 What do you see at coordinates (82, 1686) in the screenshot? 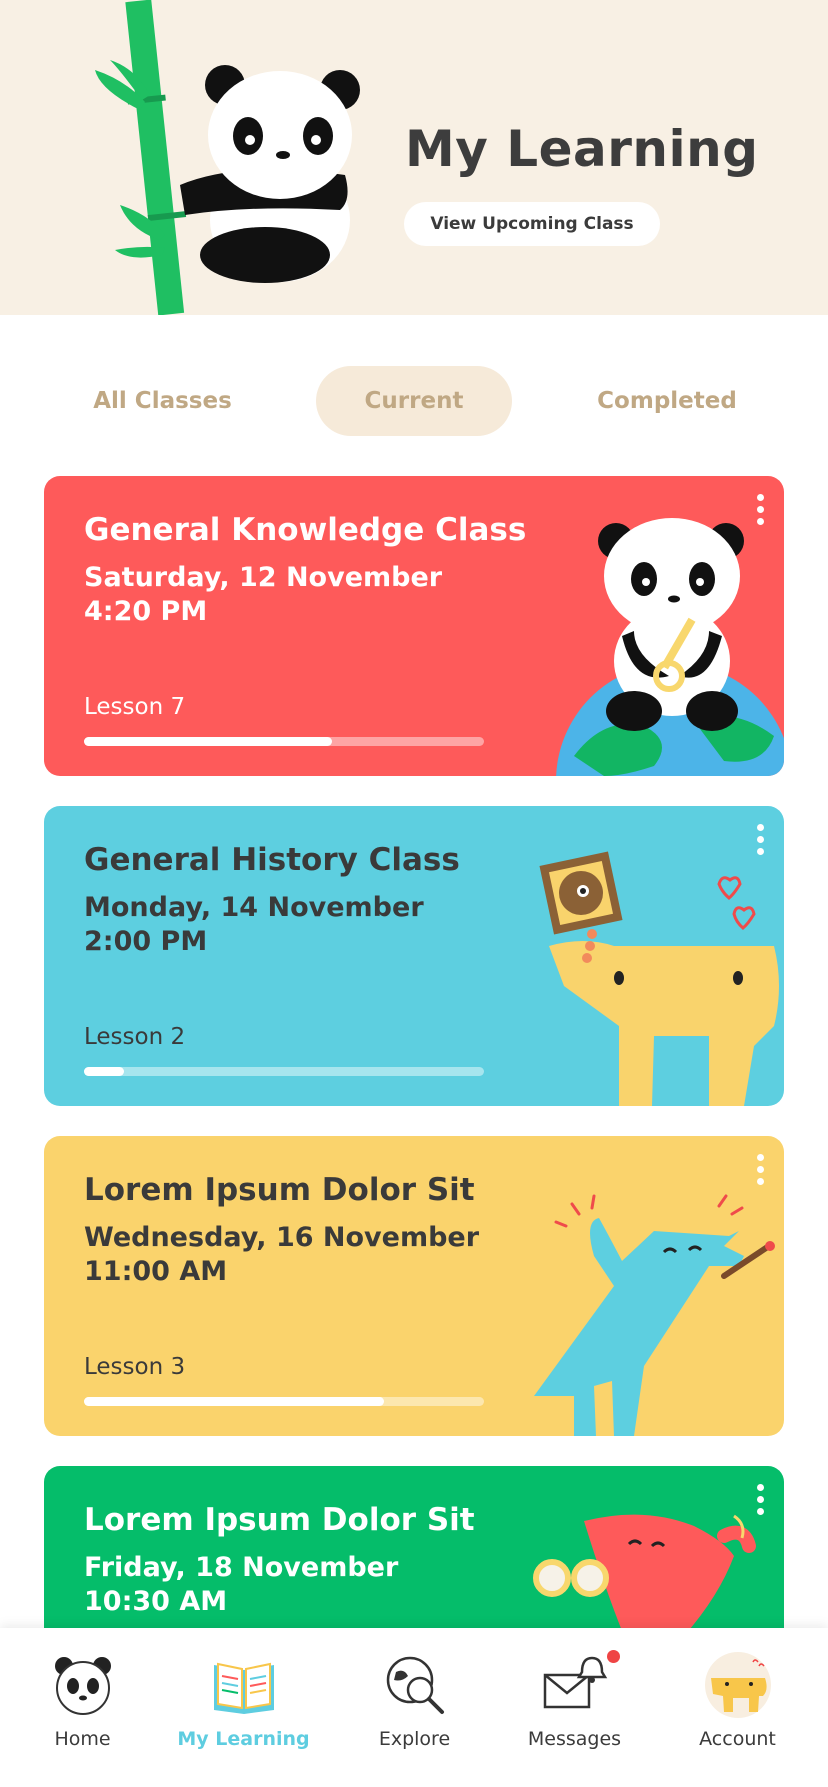
I see `panda-face-icon` at bounding box center [82, 1686].